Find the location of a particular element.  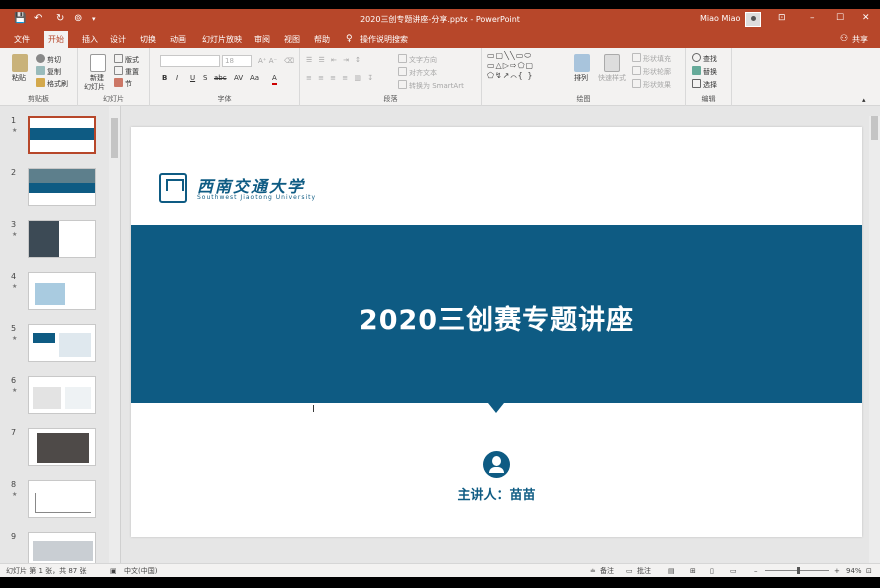

new-slide-label: 新建 is located at coordinates (97, 78).